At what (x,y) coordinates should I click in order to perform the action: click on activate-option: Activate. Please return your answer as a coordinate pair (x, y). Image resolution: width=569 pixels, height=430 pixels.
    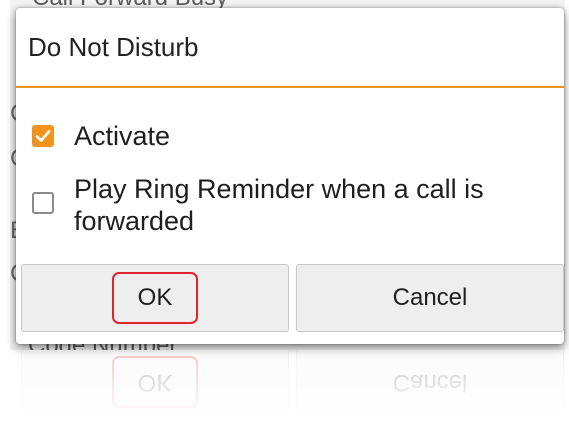
    Looking at the image, I should click on (101, 136).